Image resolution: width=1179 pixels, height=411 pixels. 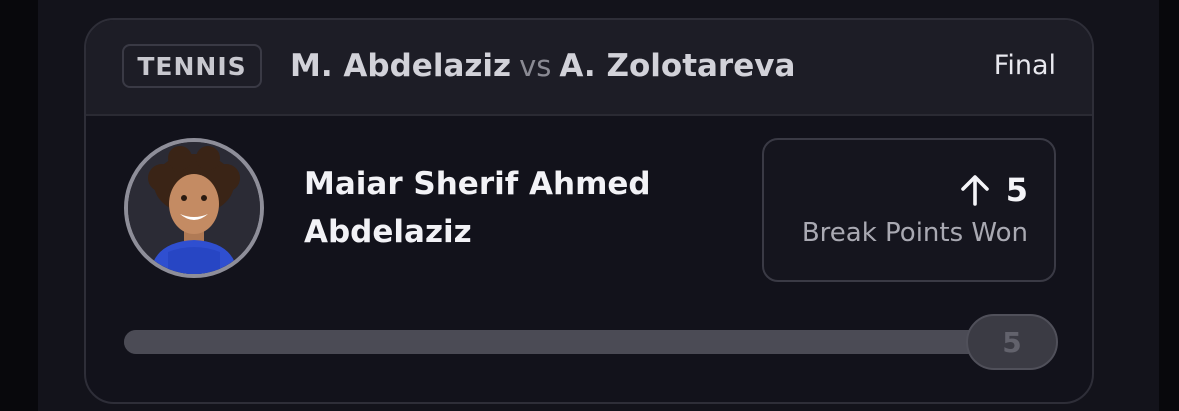 I want to click on progress-track, so click(x=574, y=342).